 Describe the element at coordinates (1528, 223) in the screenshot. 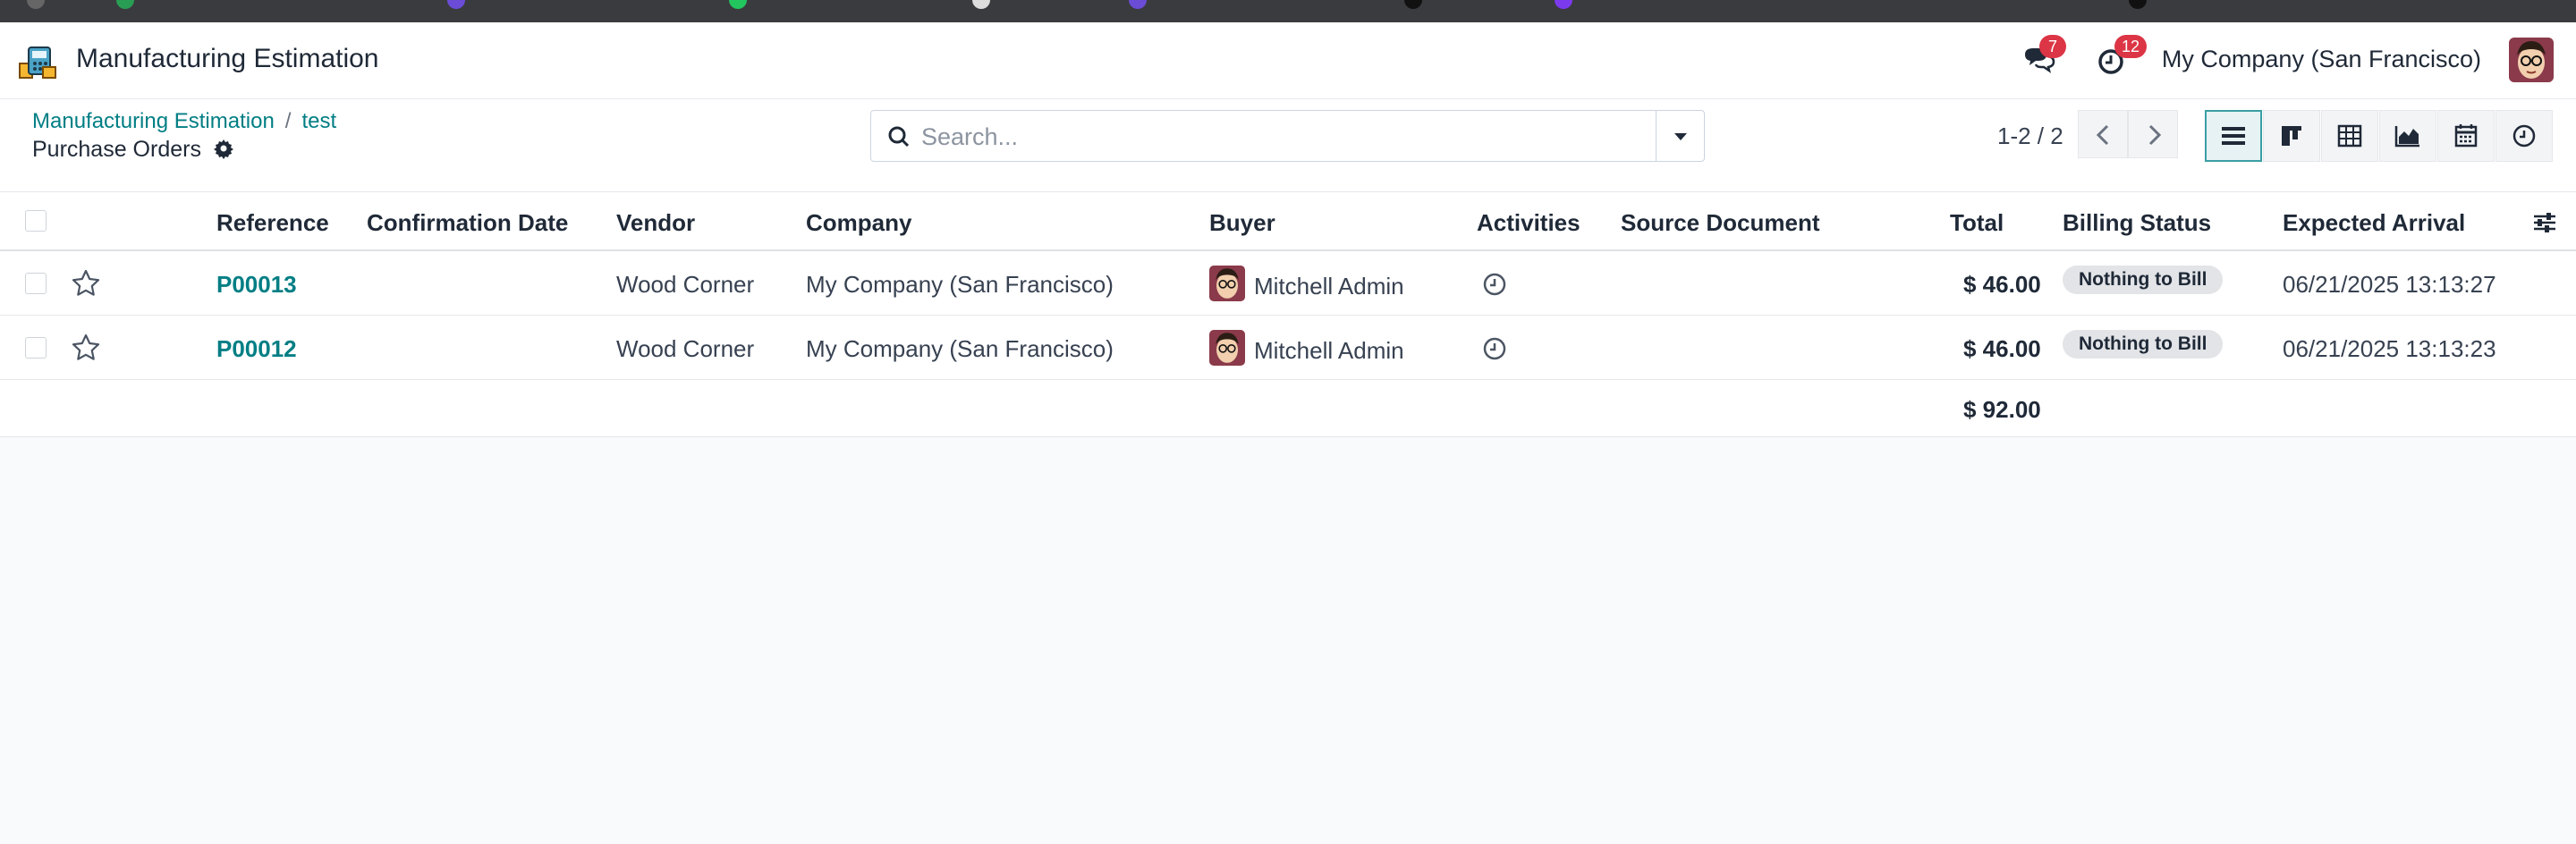

I see `column-header-activities: Activities` at that location.